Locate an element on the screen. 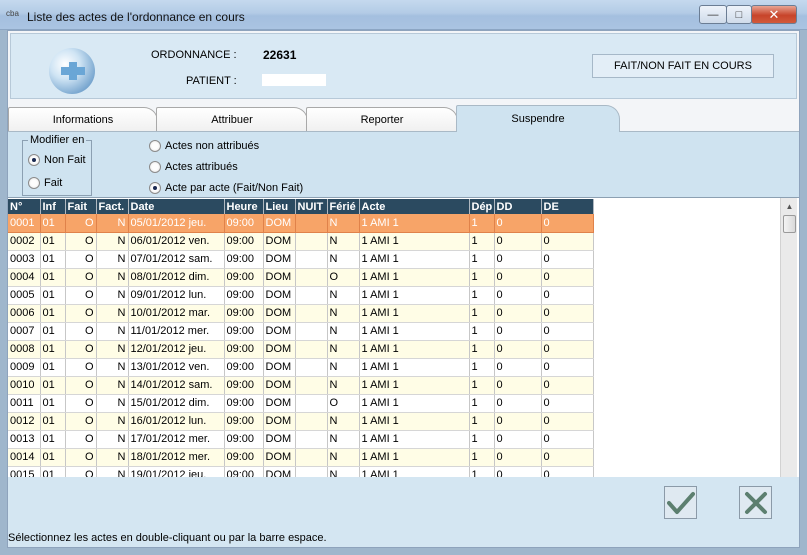 The image size is (807, 555). validate-button is located at coordinates (680, 502).